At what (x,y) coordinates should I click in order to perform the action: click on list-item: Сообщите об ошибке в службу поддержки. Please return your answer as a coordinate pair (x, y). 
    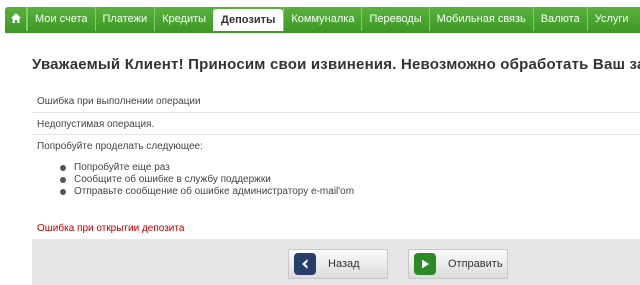
    Looking at the image, I should click on (207, 180).